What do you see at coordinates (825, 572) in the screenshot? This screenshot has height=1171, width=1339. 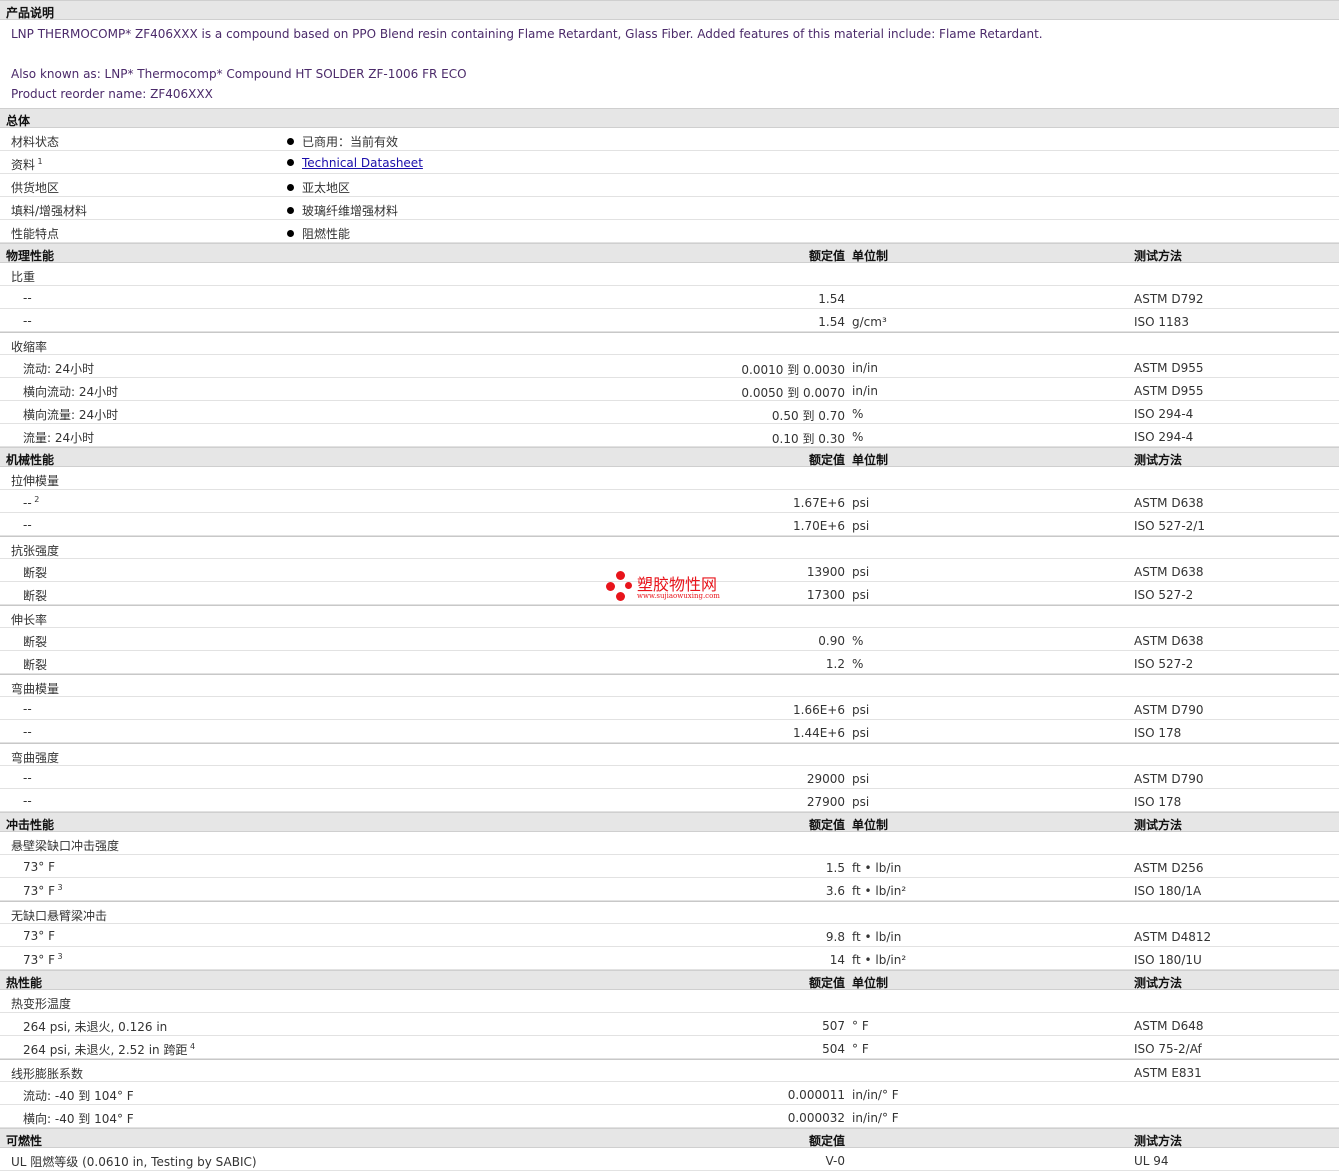 I see `row-value: 13900` at bounding box center [825, 572].